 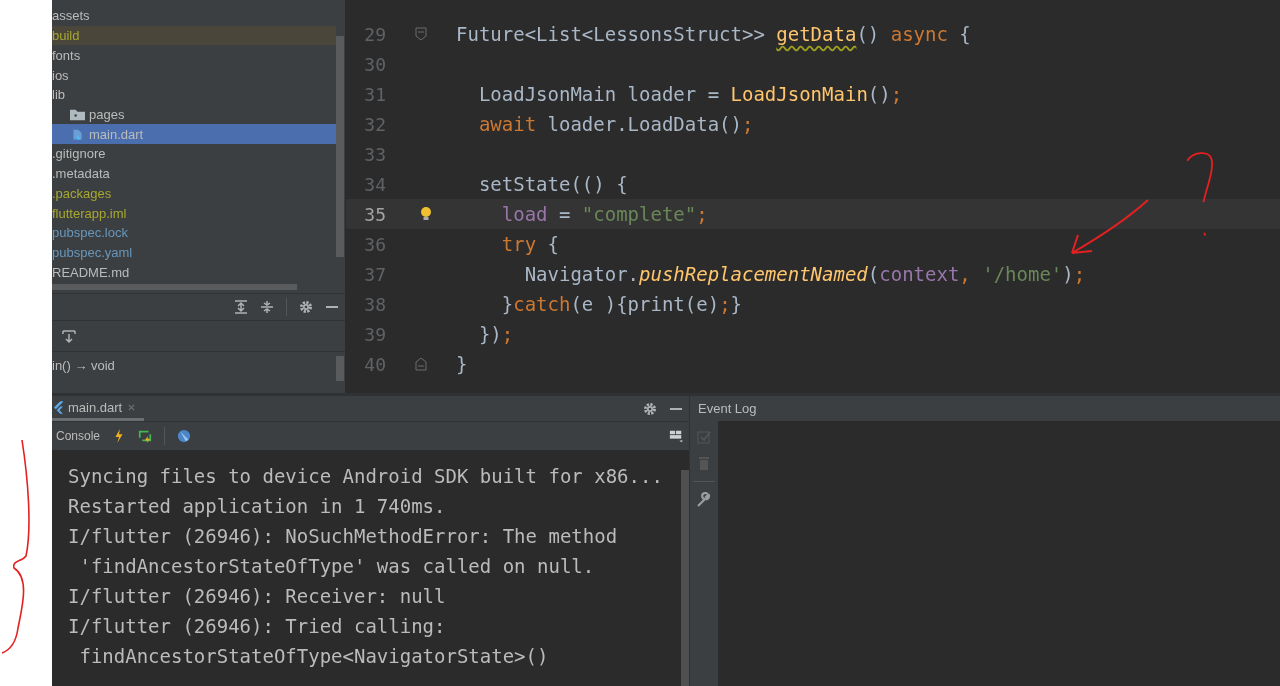 I want to click on tree-item: ios, so click(x=194, y=75).